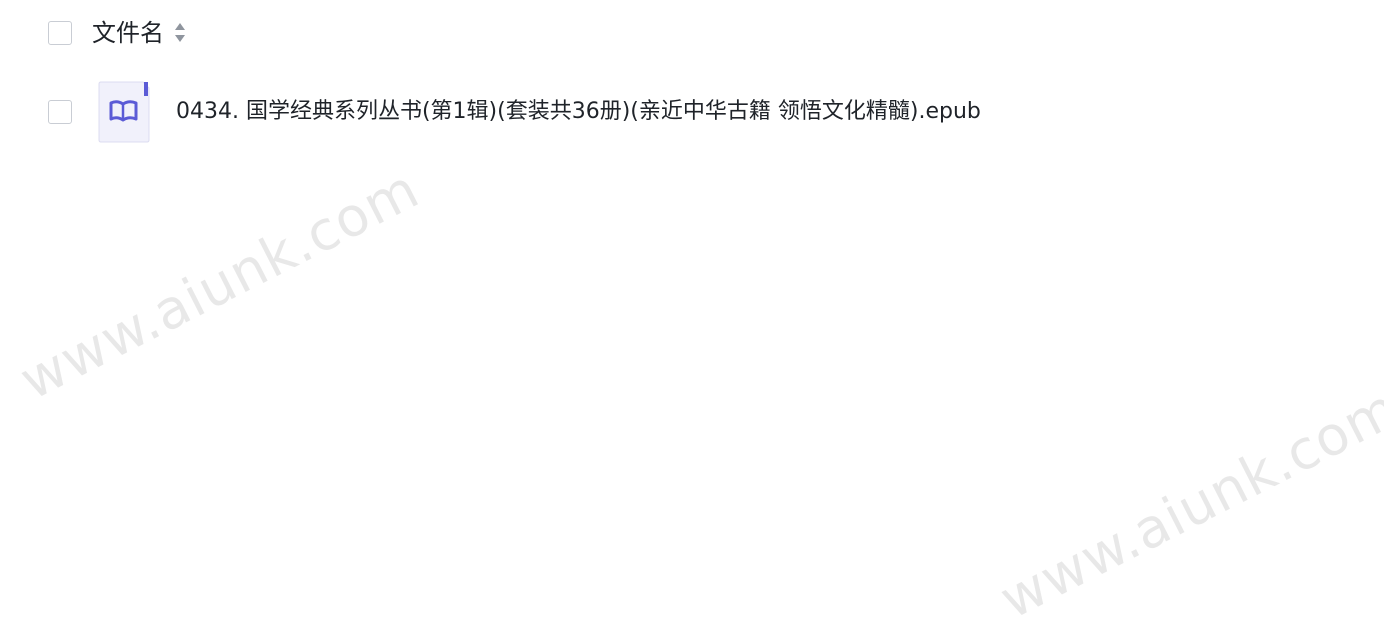  Describe the element at coordinates (60, 33) in the screenshot. I see `select-all-checkbox` at that location.